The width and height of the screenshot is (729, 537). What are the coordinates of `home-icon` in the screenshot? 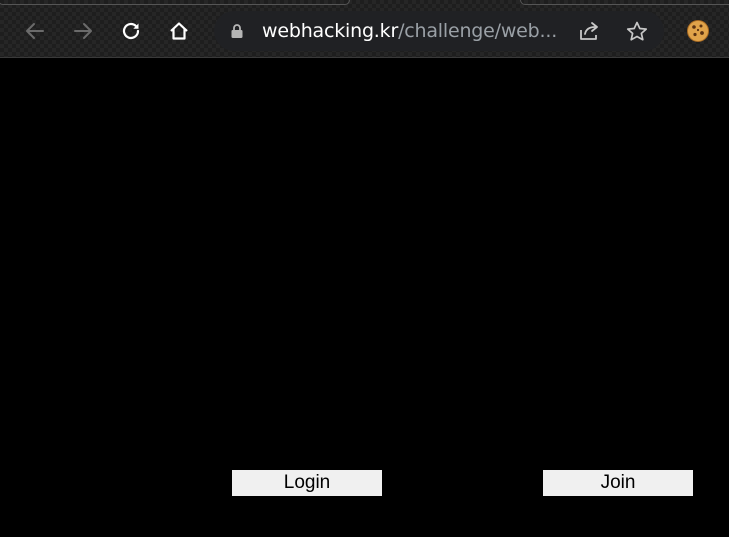 It's located at (179, 31).